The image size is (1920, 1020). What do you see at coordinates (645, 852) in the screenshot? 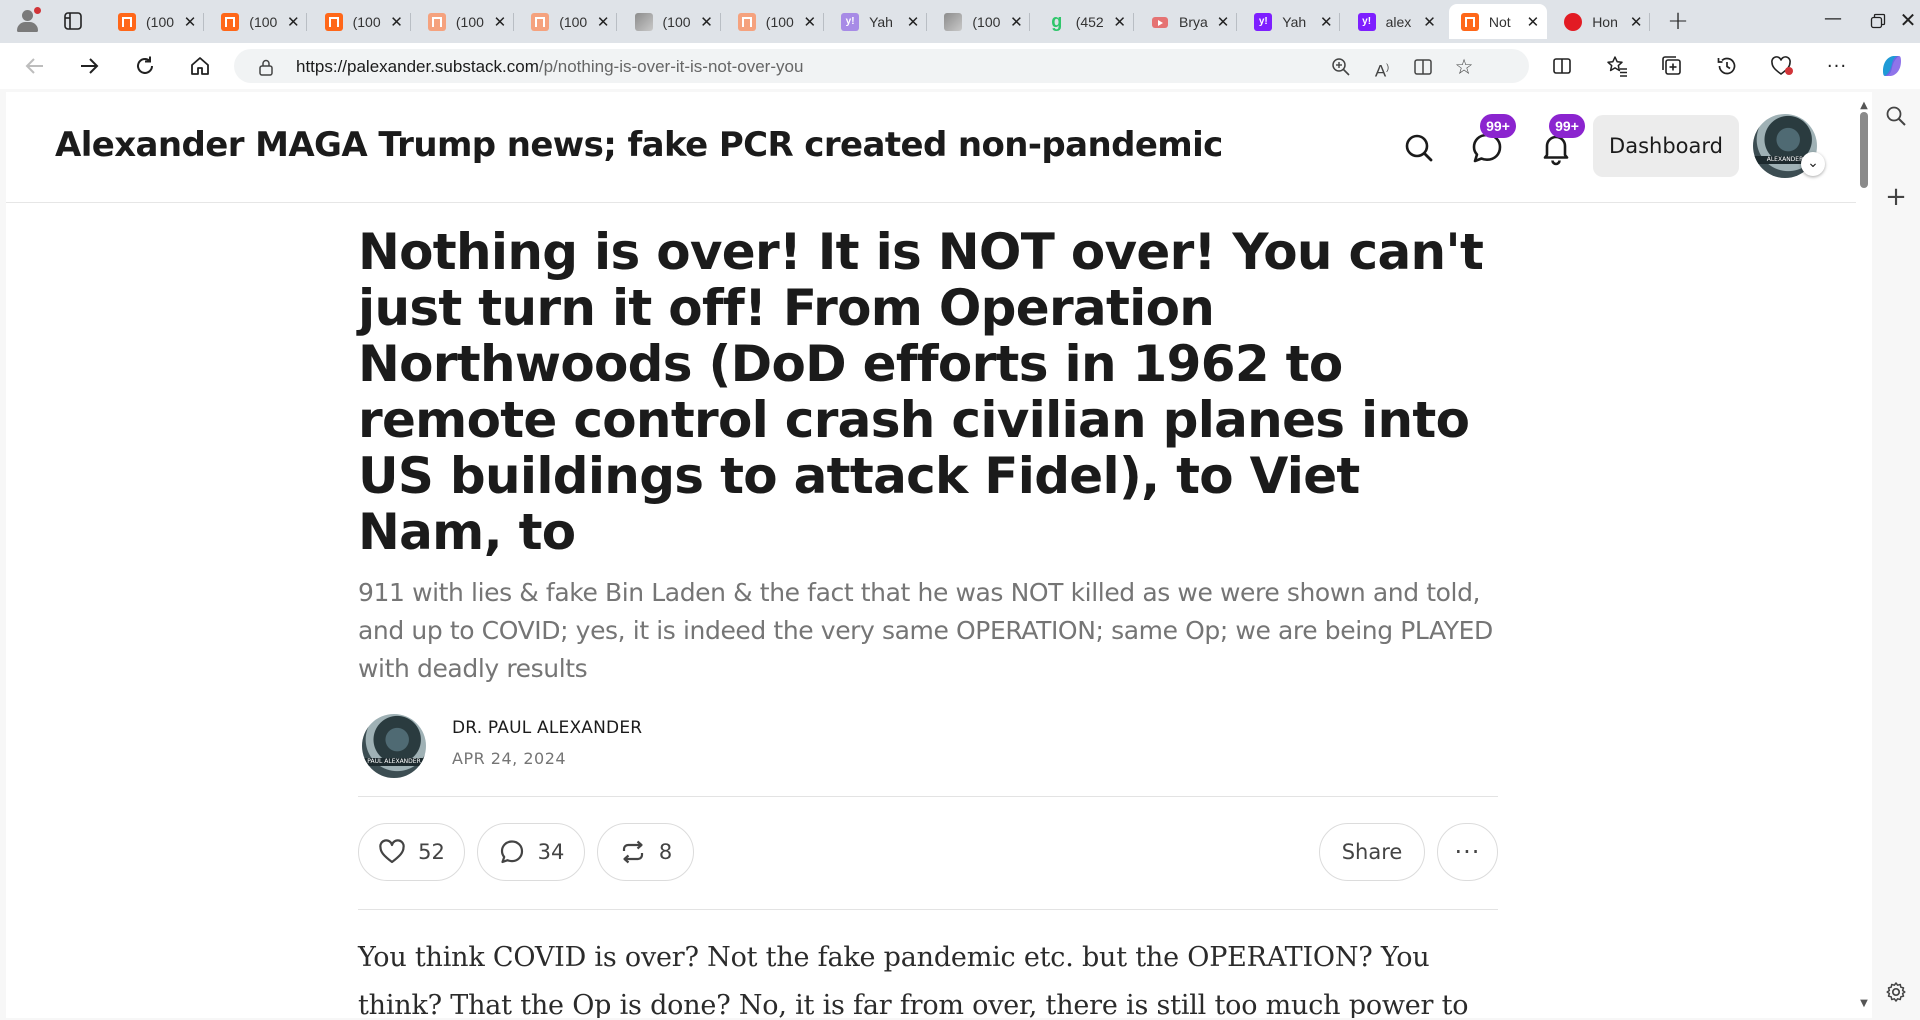
I see `restack-button: 8` at bounding box center [645, 852].